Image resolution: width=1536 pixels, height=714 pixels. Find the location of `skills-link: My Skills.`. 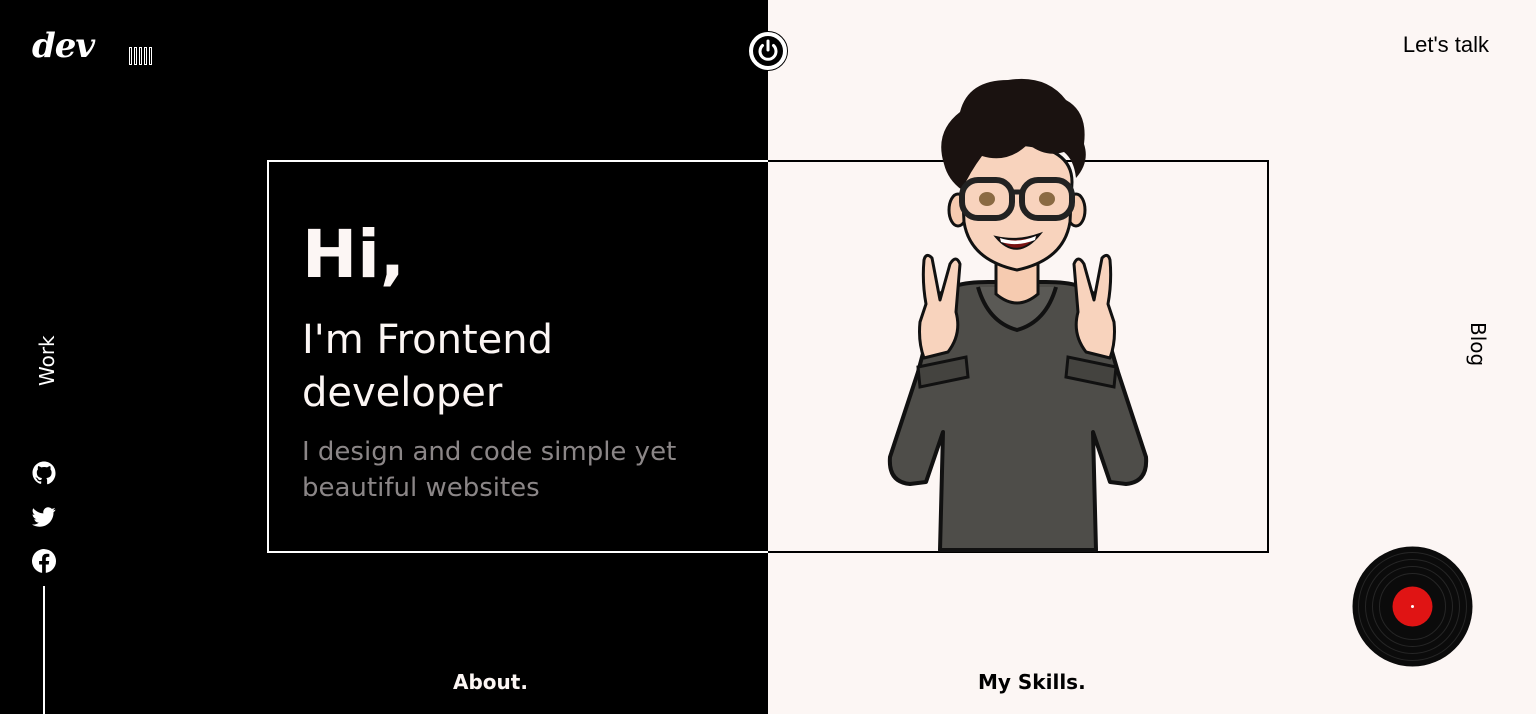

skills-link: My Skills. is located at coordinates (1032, 682).